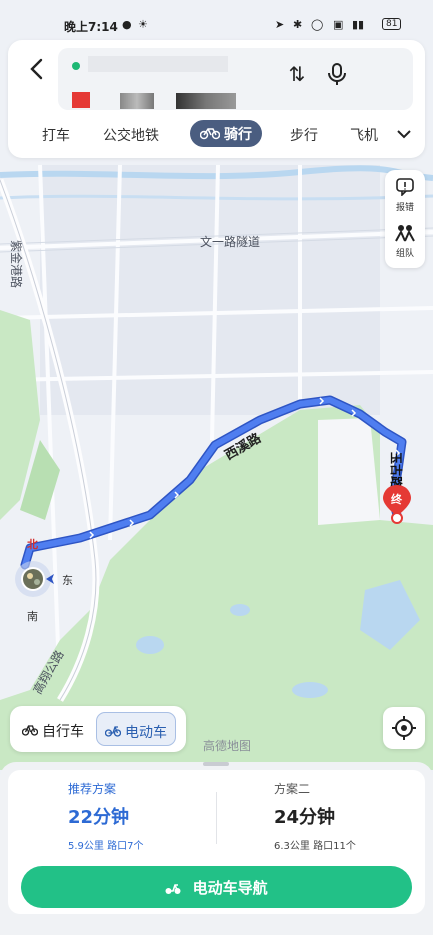  Describe the element at coordinates (216, 818) in the screenshot. I see `plan-divider` at that location.